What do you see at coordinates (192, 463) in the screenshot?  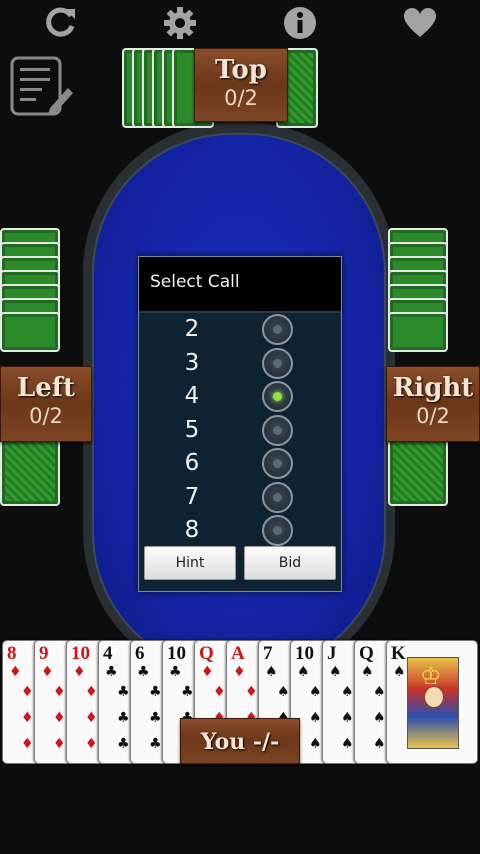 I see `call-option-label: 6` at bounding box center [192, 463].